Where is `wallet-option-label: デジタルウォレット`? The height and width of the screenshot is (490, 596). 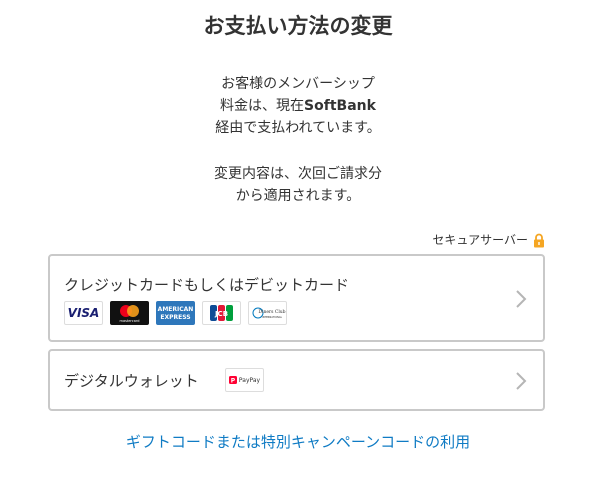
wallet-option-label: デジタルウォレット is located at coordinates (131, 381).